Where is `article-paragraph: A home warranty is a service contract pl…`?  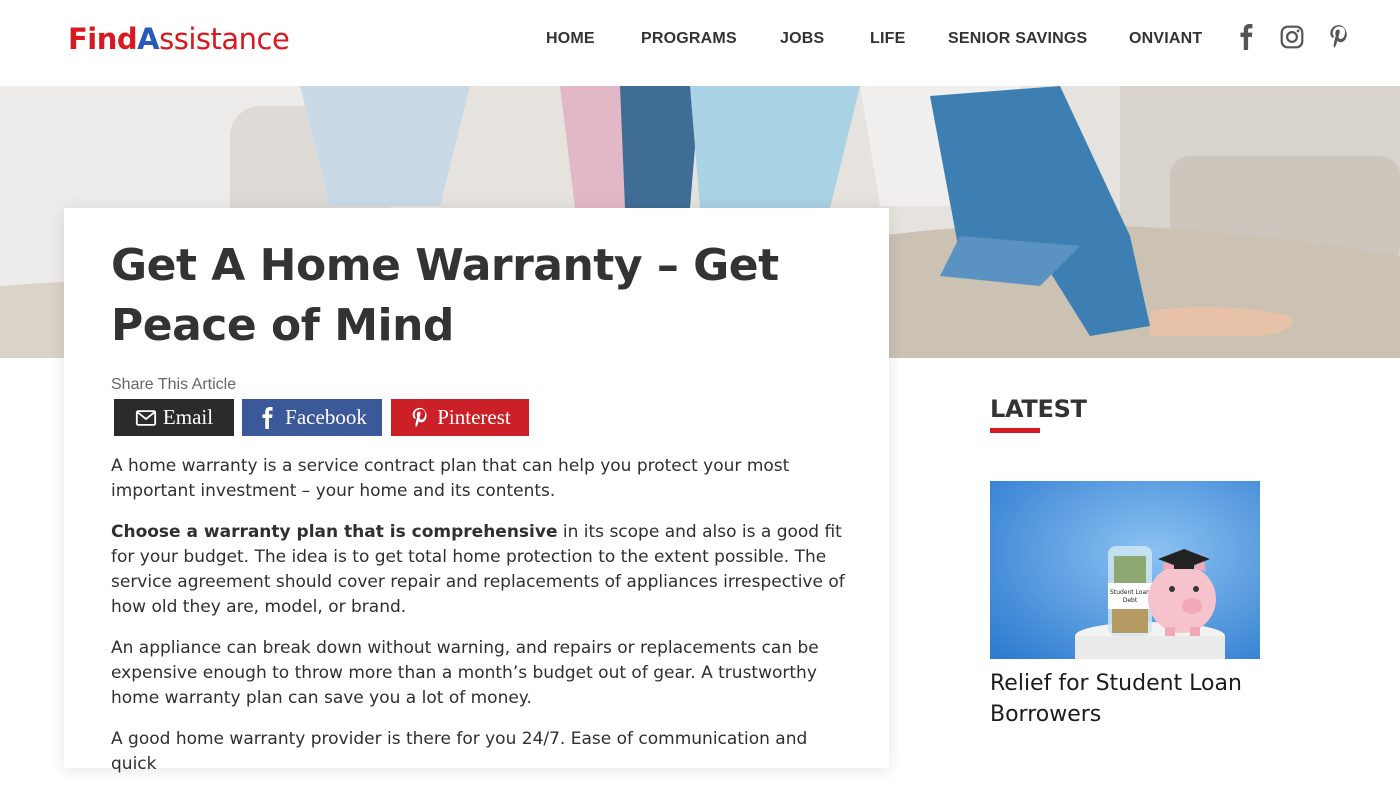 article-paragraph: A home warranty is a service contract pl… is located at coordinates (450, 478).